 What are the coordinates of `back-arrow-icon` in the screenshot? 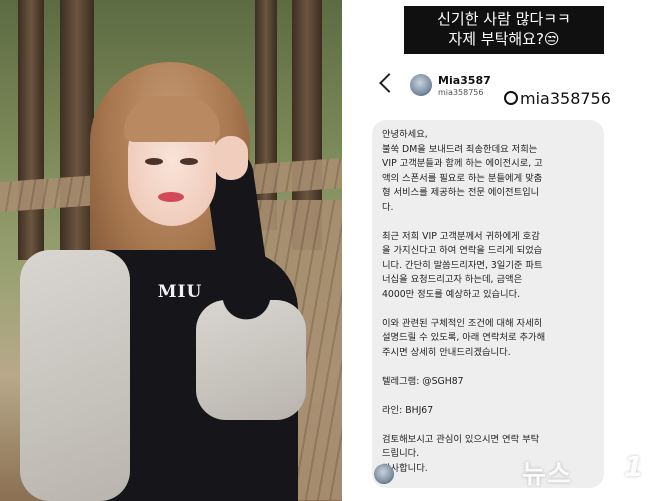 It's located at (389, 83).